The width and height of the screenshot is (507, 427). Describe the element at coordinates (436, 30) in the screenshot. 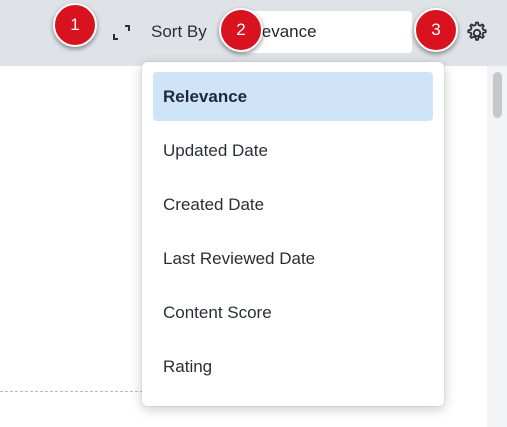

I see `step-marker-3: 3` at that location.